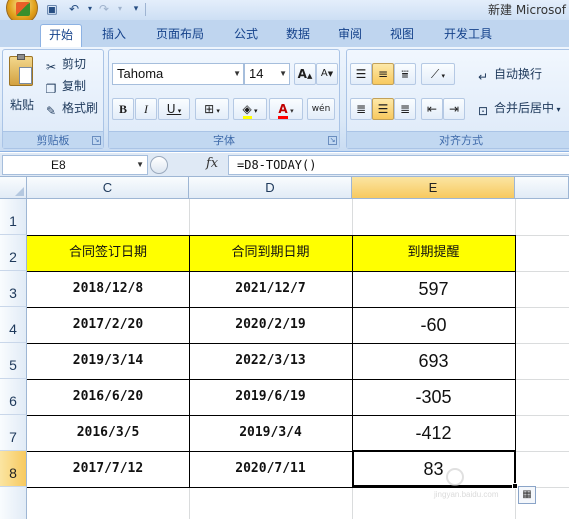  What do you see at coordinates (80, 108) in the screenshot?
I see `format-painter-label: 格式刷` at bounding box center [80, 108].